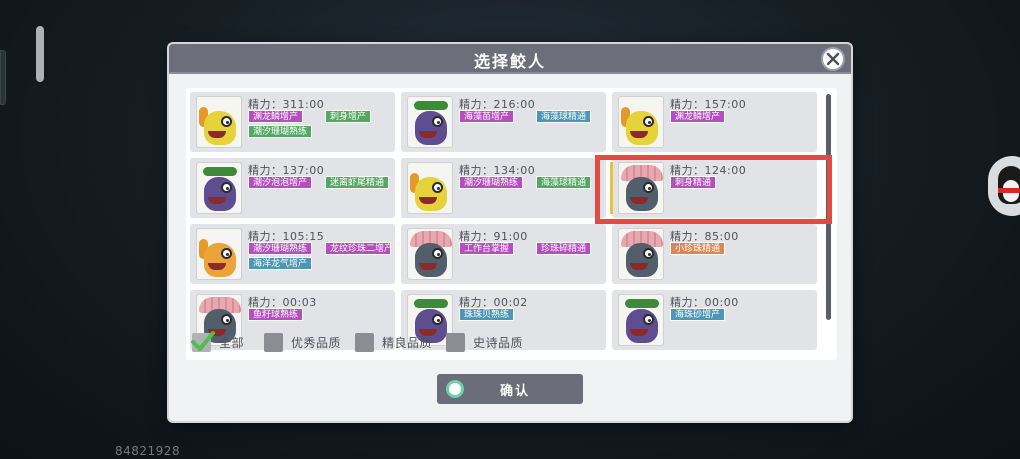 The image size is (1020, 459). I want to click on filter-all-checkbox, so click(203, 341).